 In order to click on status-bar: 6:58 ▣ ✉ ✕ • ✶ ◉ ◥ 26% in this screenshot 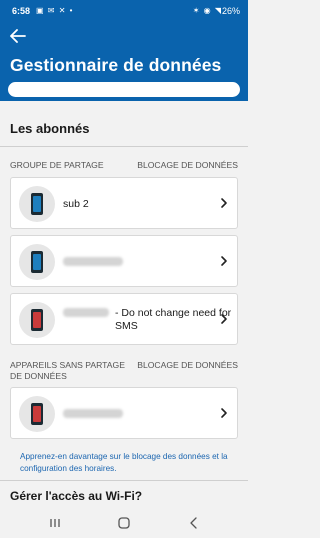, I will do `click(124, 11)`.